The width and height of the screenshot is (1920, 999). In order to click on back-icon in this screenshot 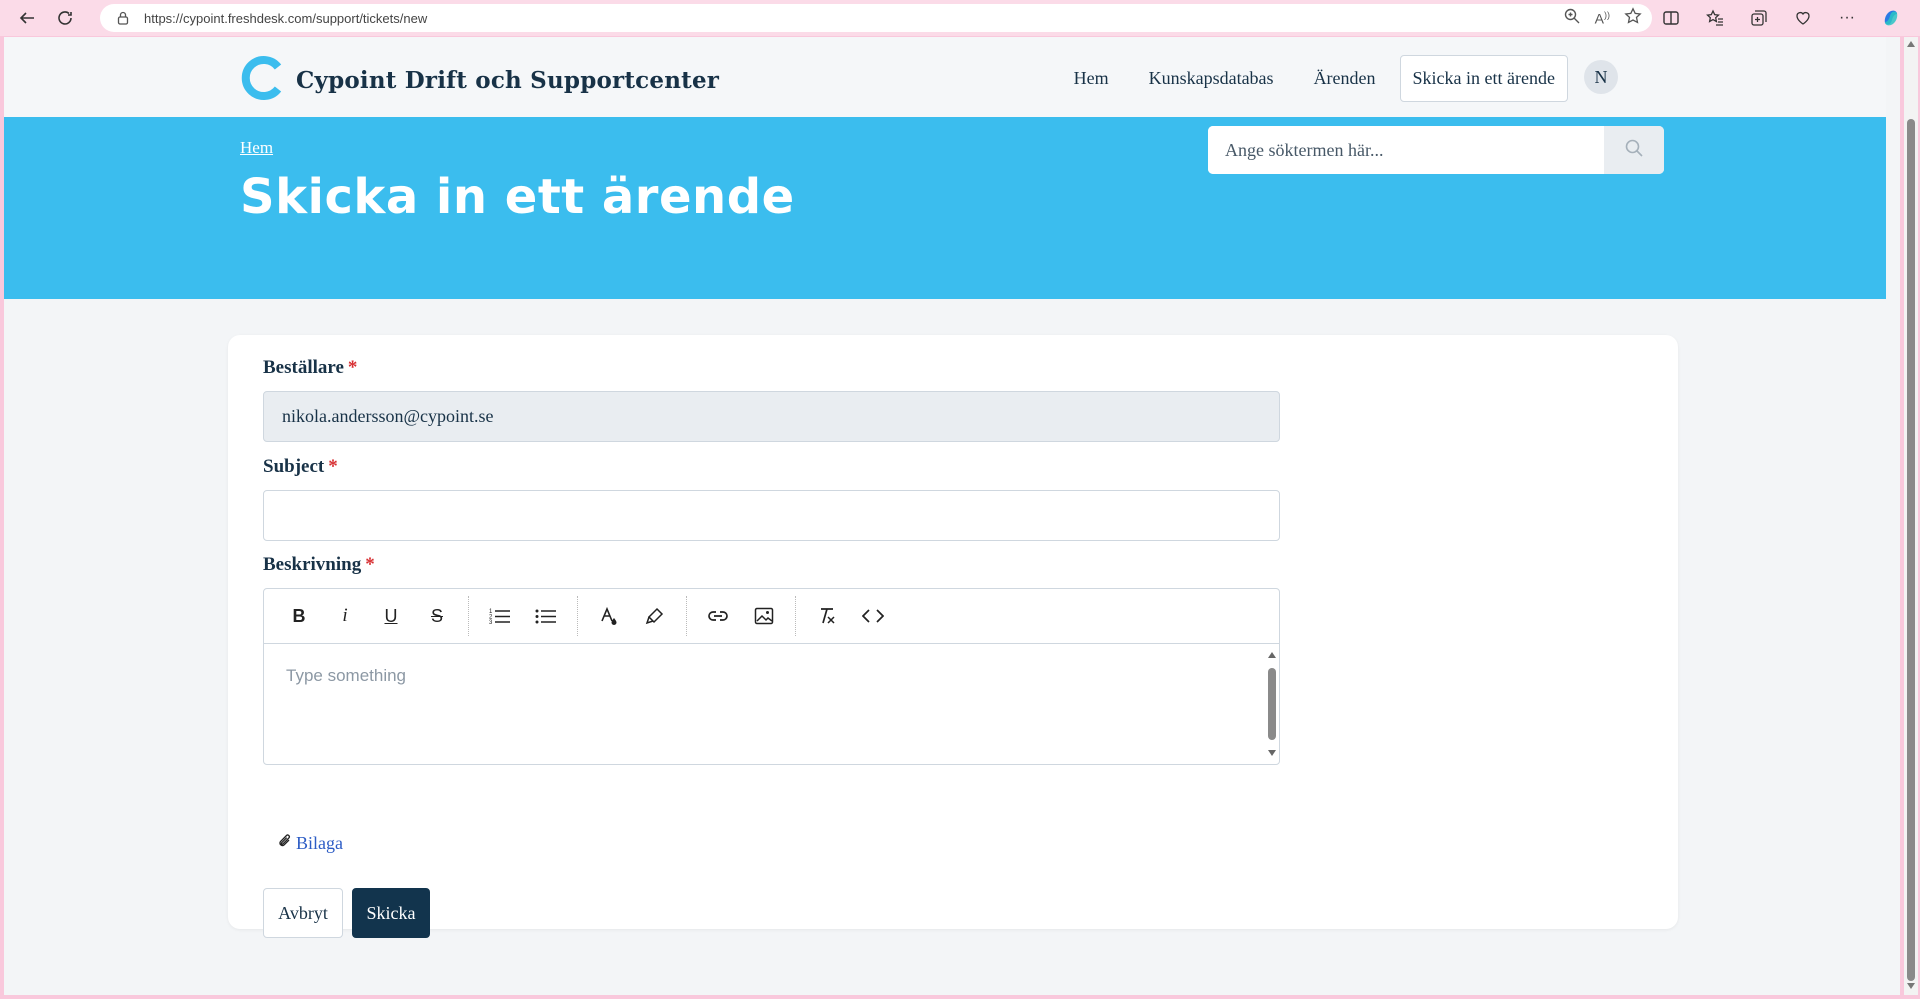, I will do `click(27, 18)`.